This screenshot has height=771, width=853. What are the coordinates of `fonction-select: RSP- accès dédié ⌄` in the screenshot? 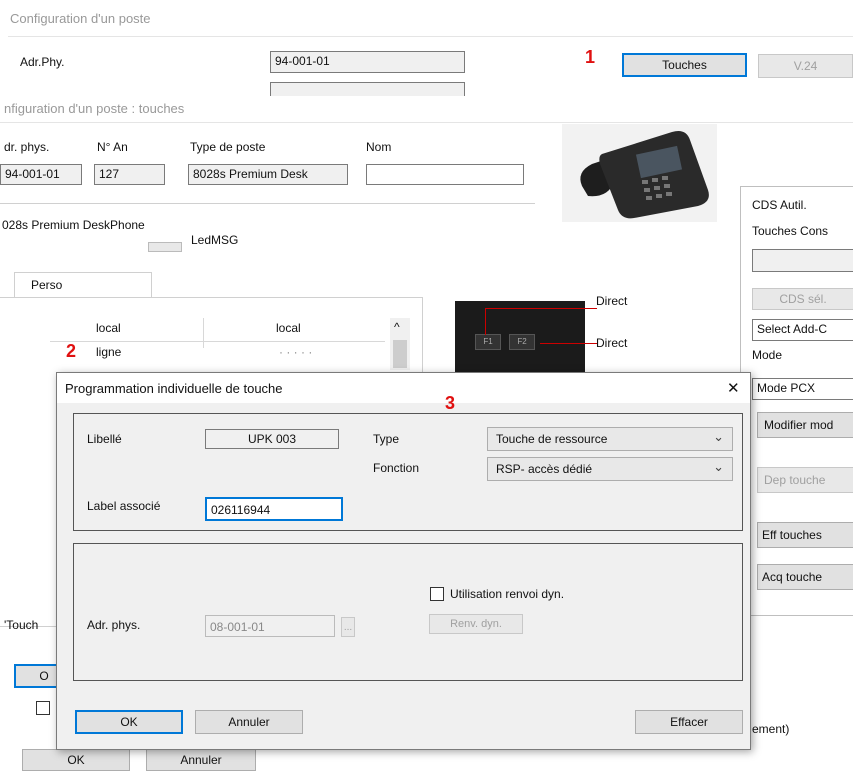 It's located at (610, 469).